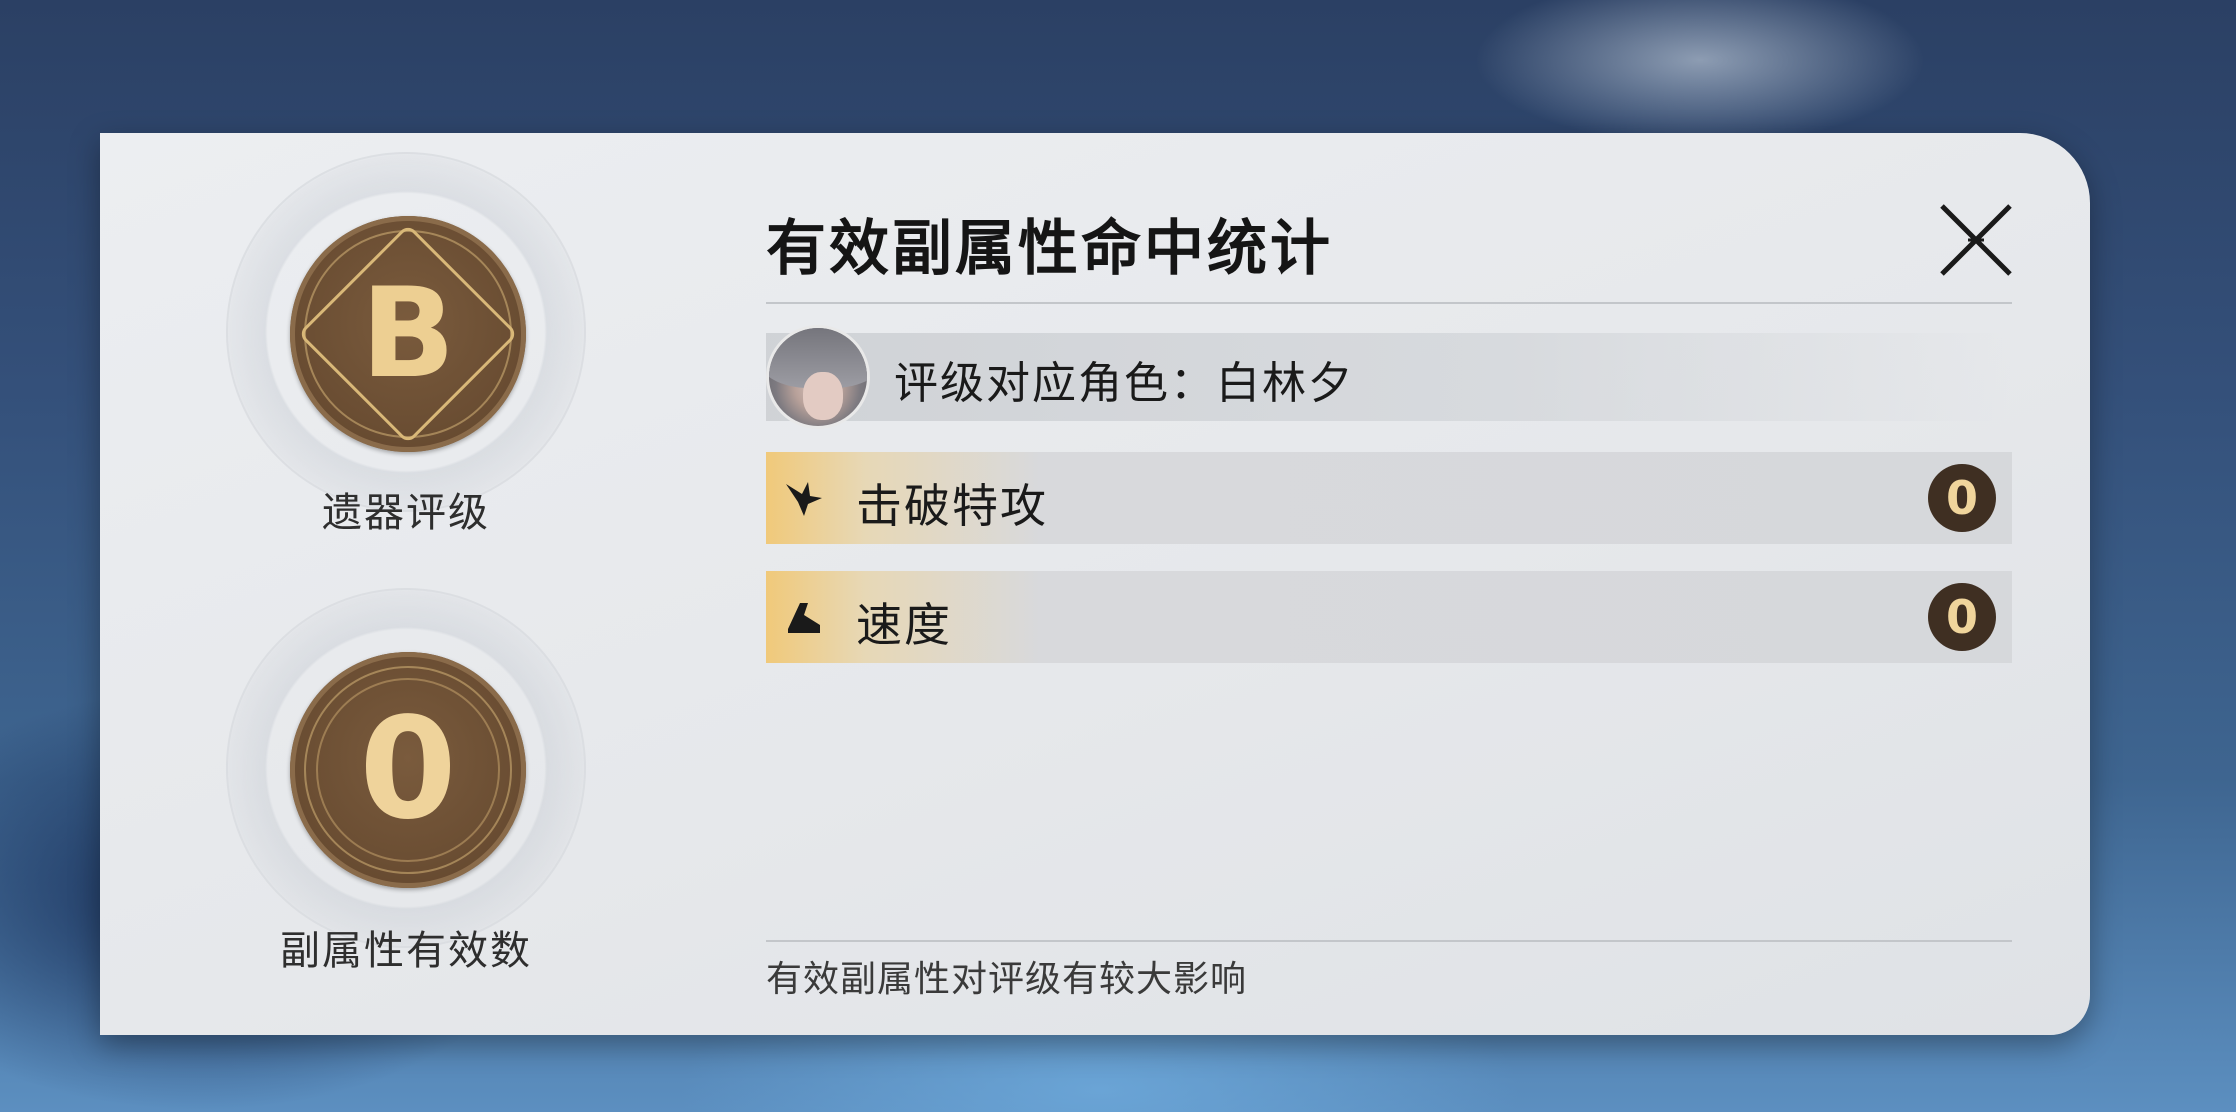 The height and width of the screenshot is (1112, 2236). Describe the element at coordinates (952, 506) in the screenshot. I see `stat-label: 击破特攻` at that location.